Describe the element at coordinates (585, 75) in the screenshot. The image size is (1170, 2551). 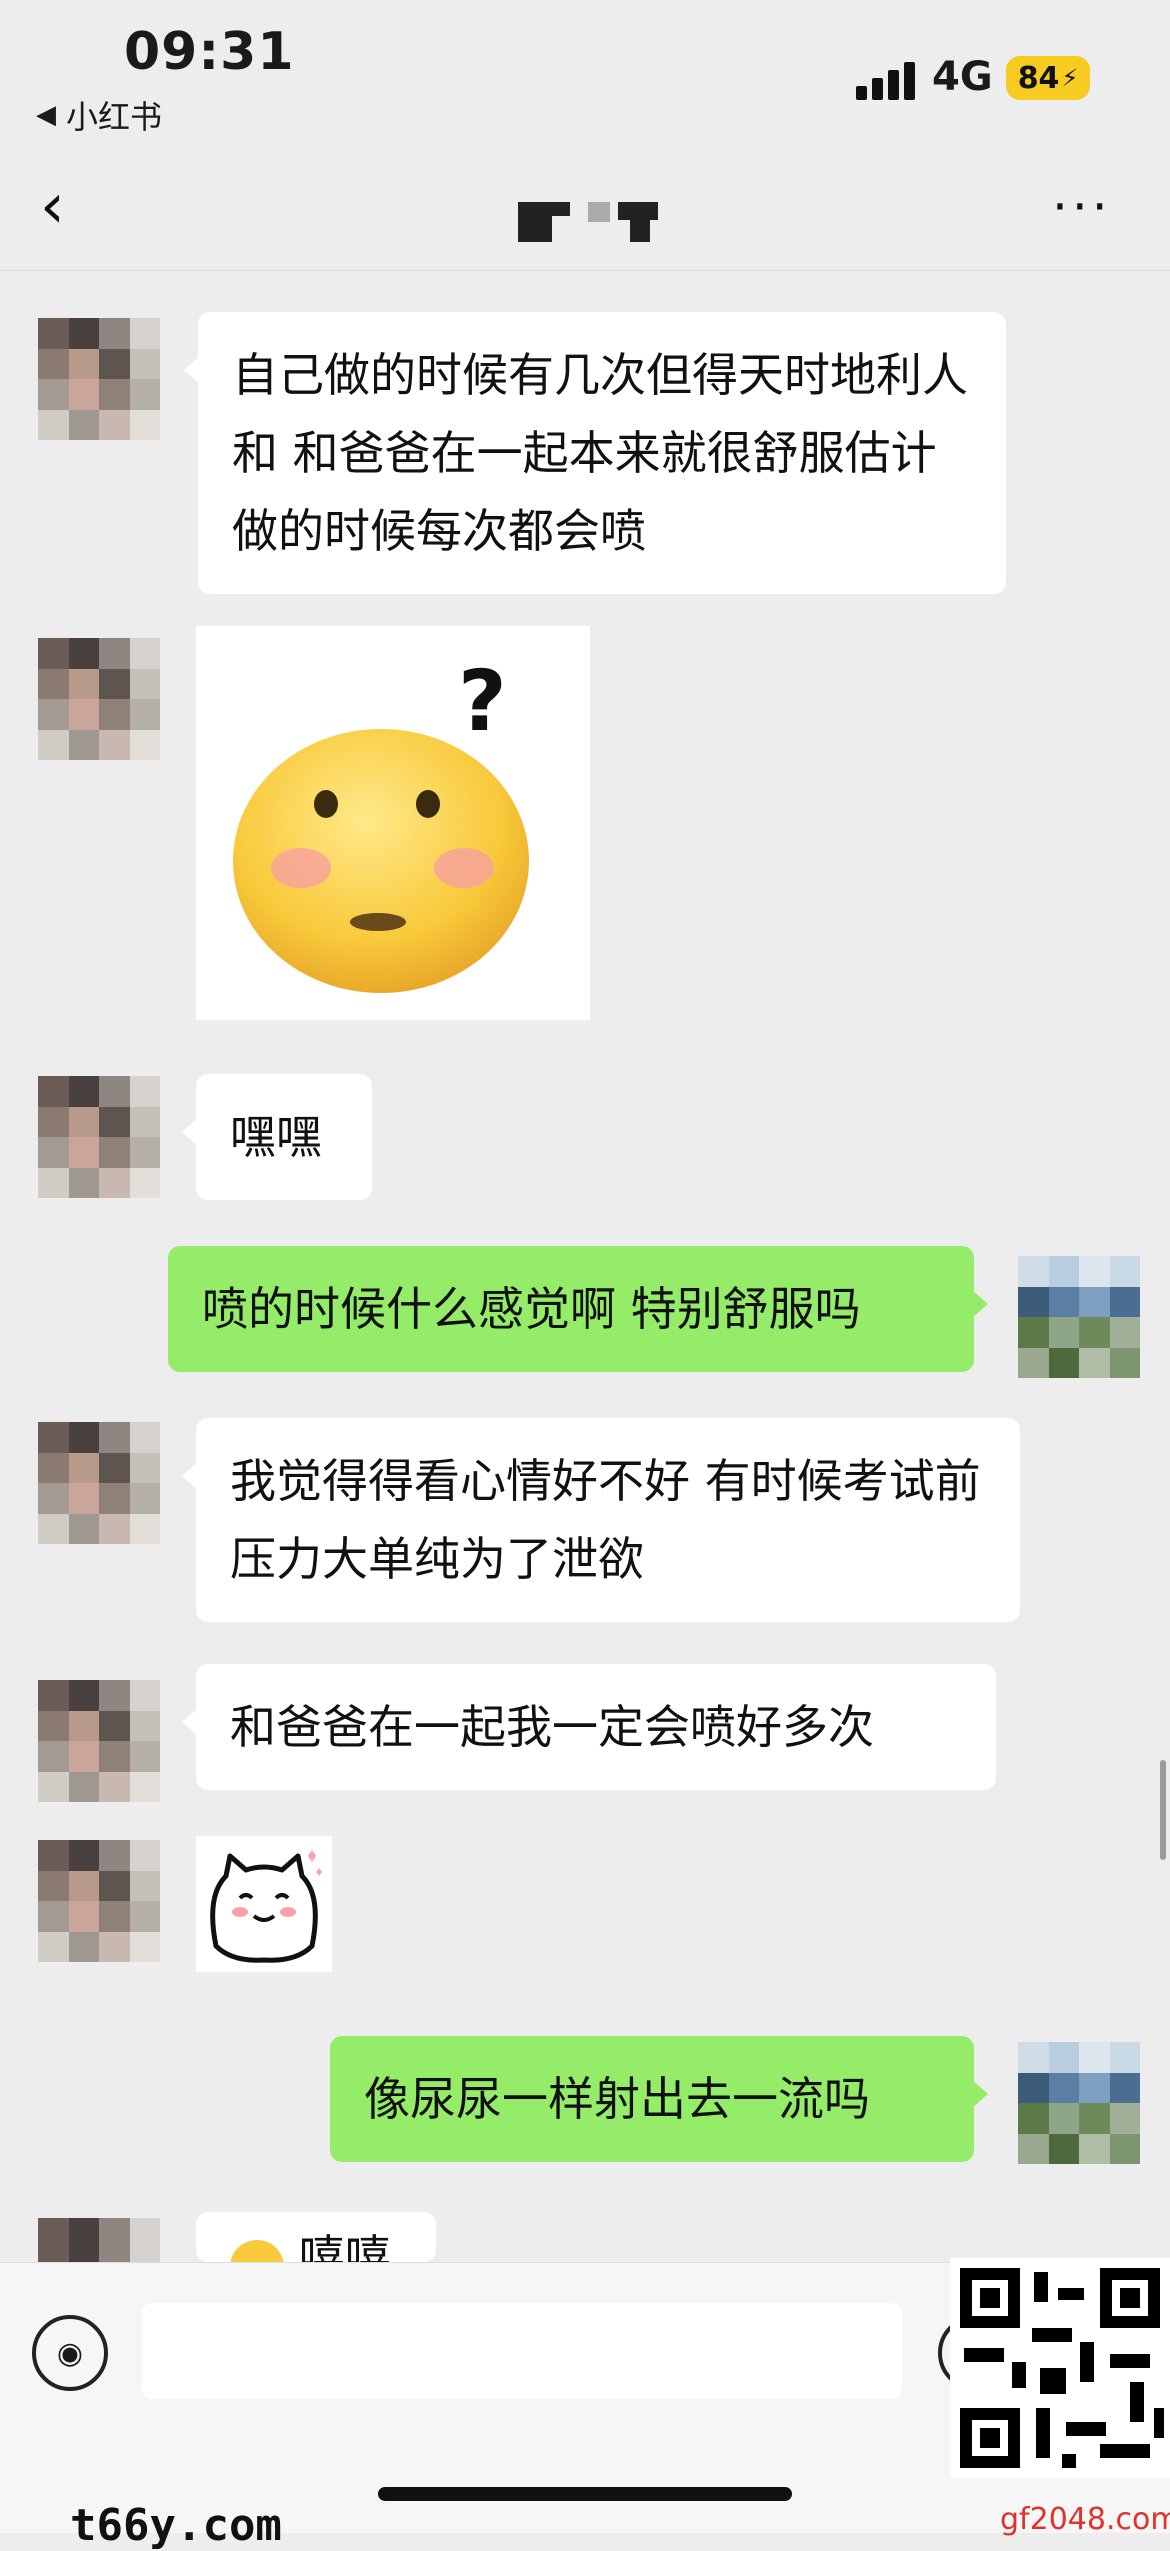
I see `status-bar: 09:31 ◀ 小红书 4G 84 ⚡` at that location.